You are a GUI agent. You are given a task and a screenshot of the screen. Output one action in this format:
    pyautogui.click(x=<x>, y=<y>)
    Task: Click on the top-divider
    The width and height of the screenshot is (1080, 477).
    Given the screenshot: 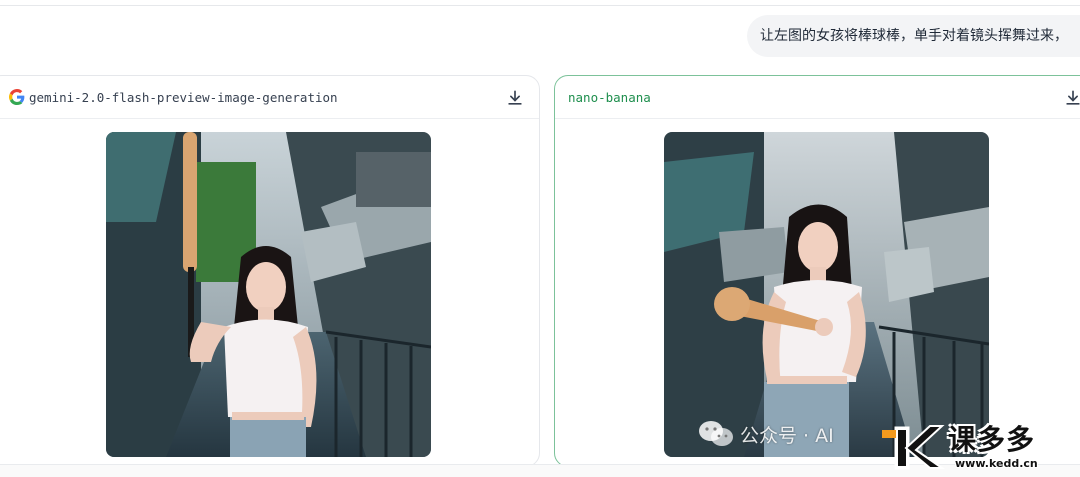 What is the action you would take?
    pyautogui.click(x=540, y=5)
    